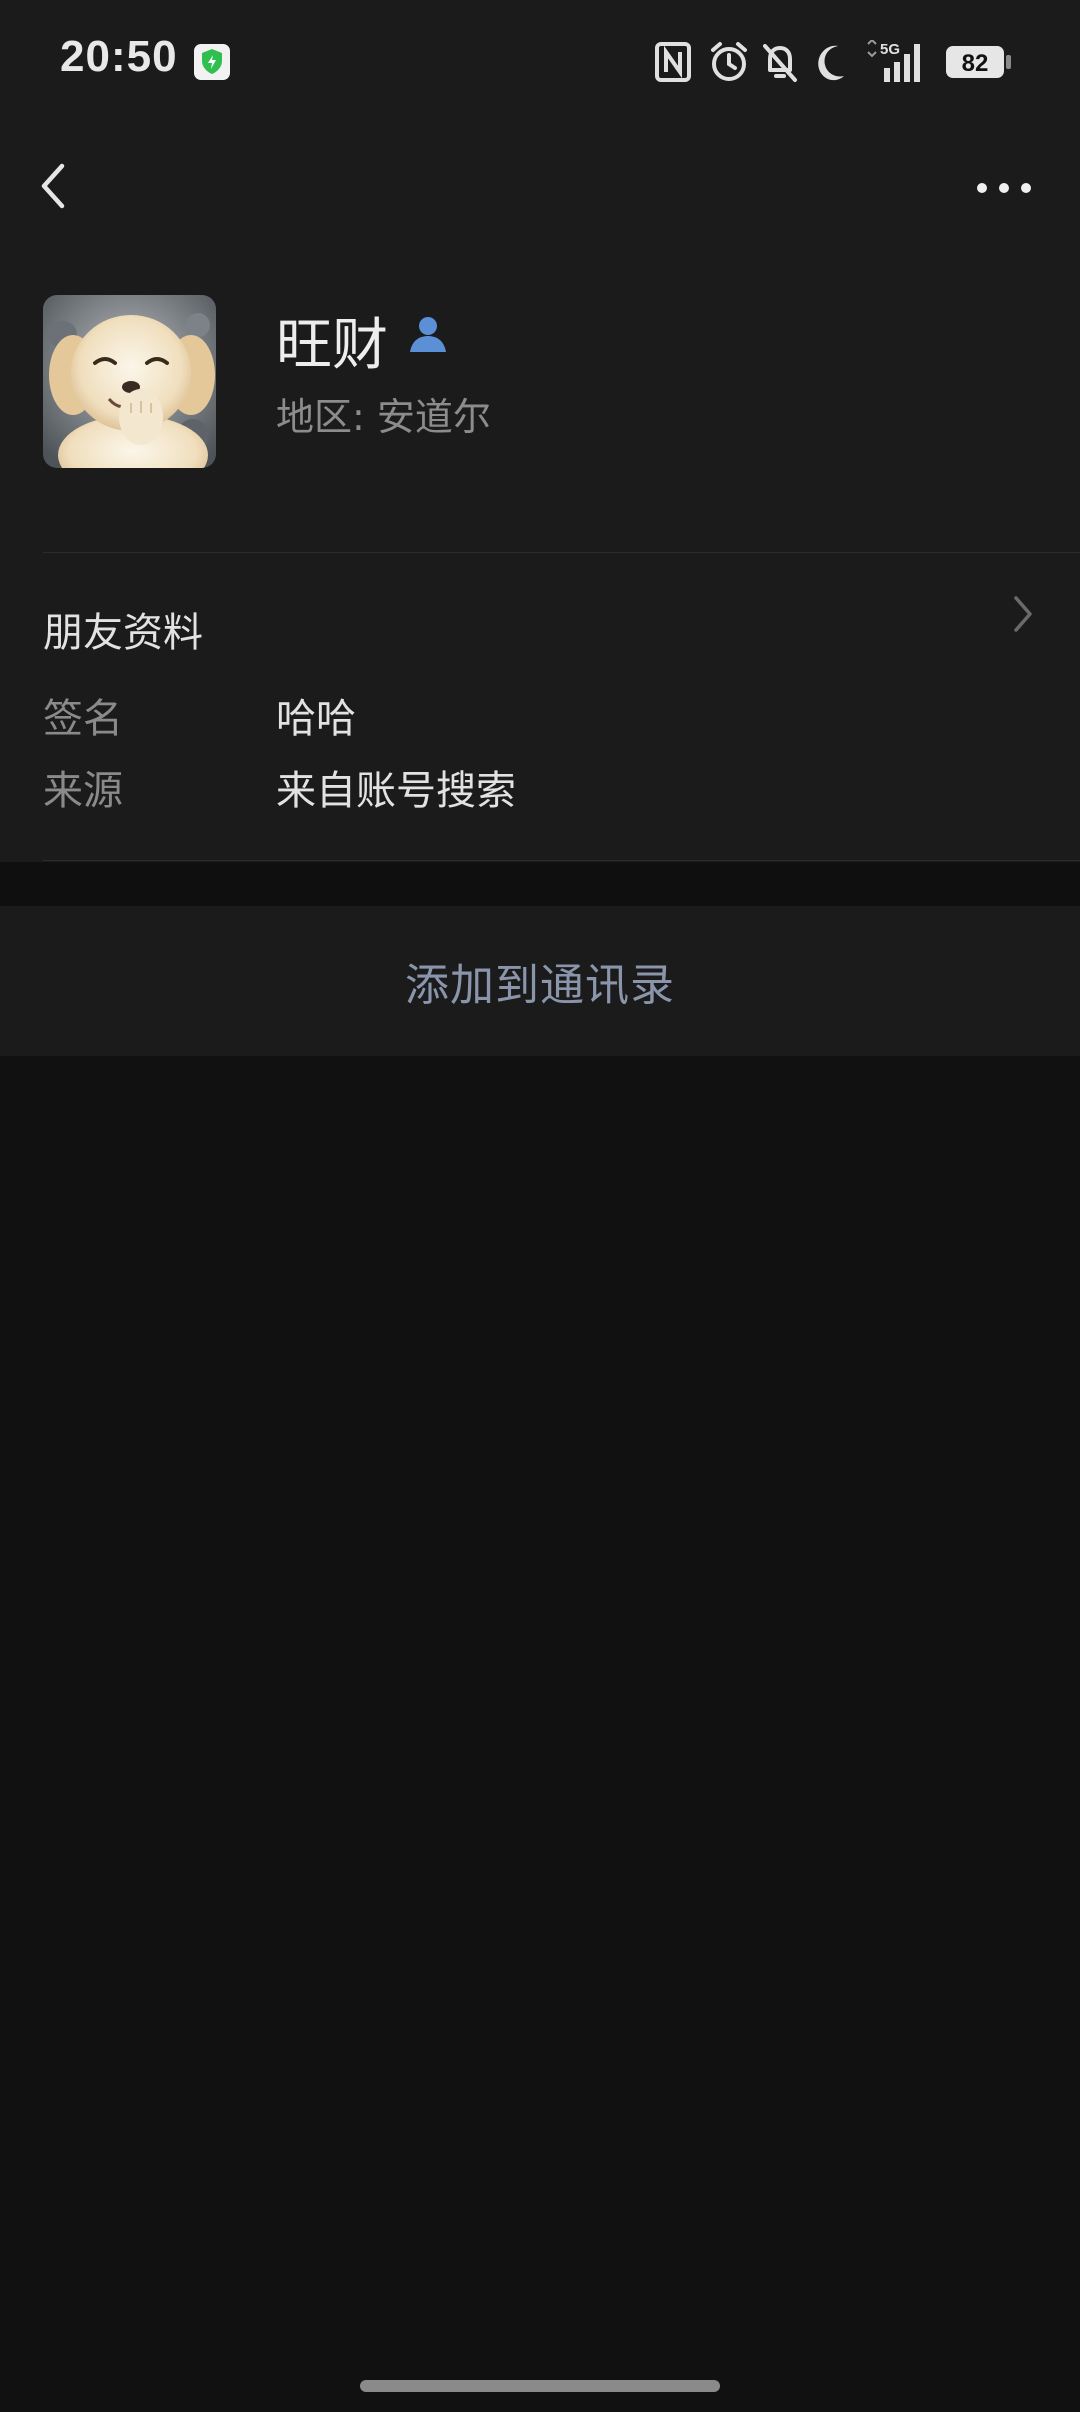  I want to click on section-title-friend-info: 朋友资料, so click(123, 633).